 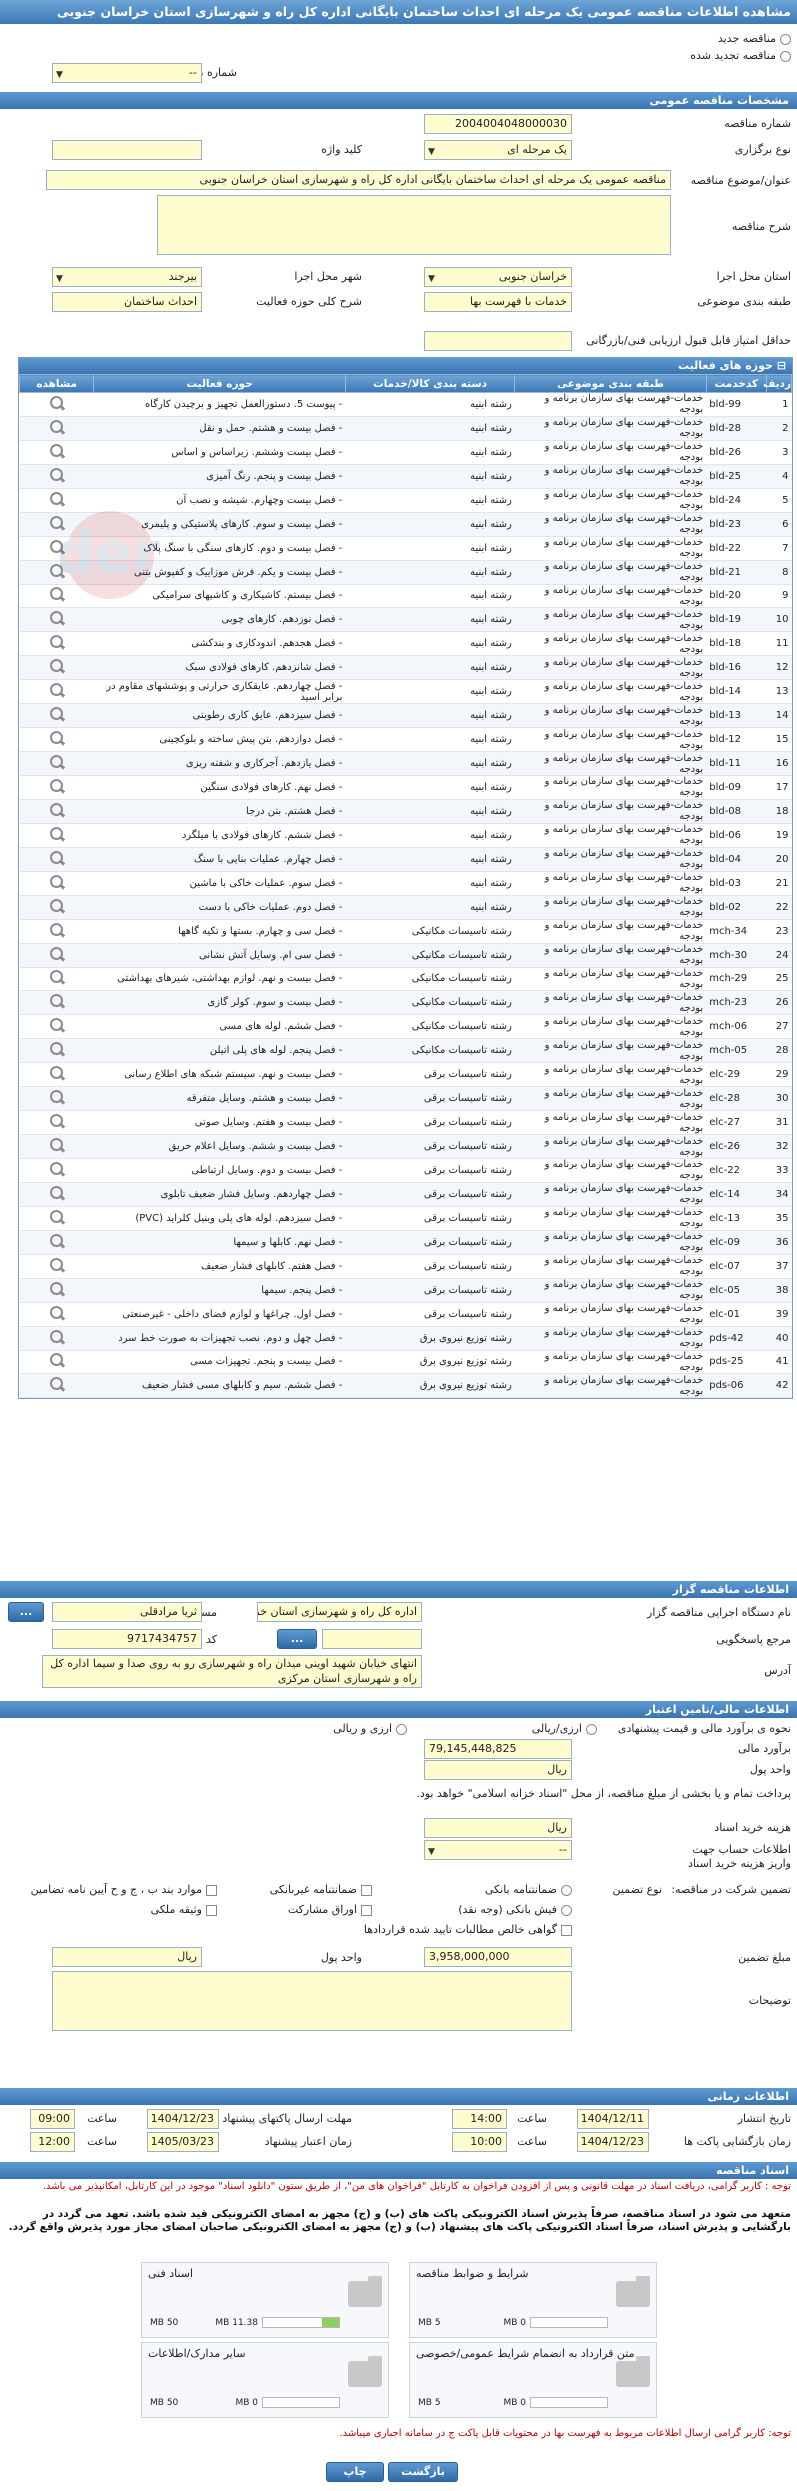 I want to click on guarantee-desc-field, so click(x=312, y=2001).